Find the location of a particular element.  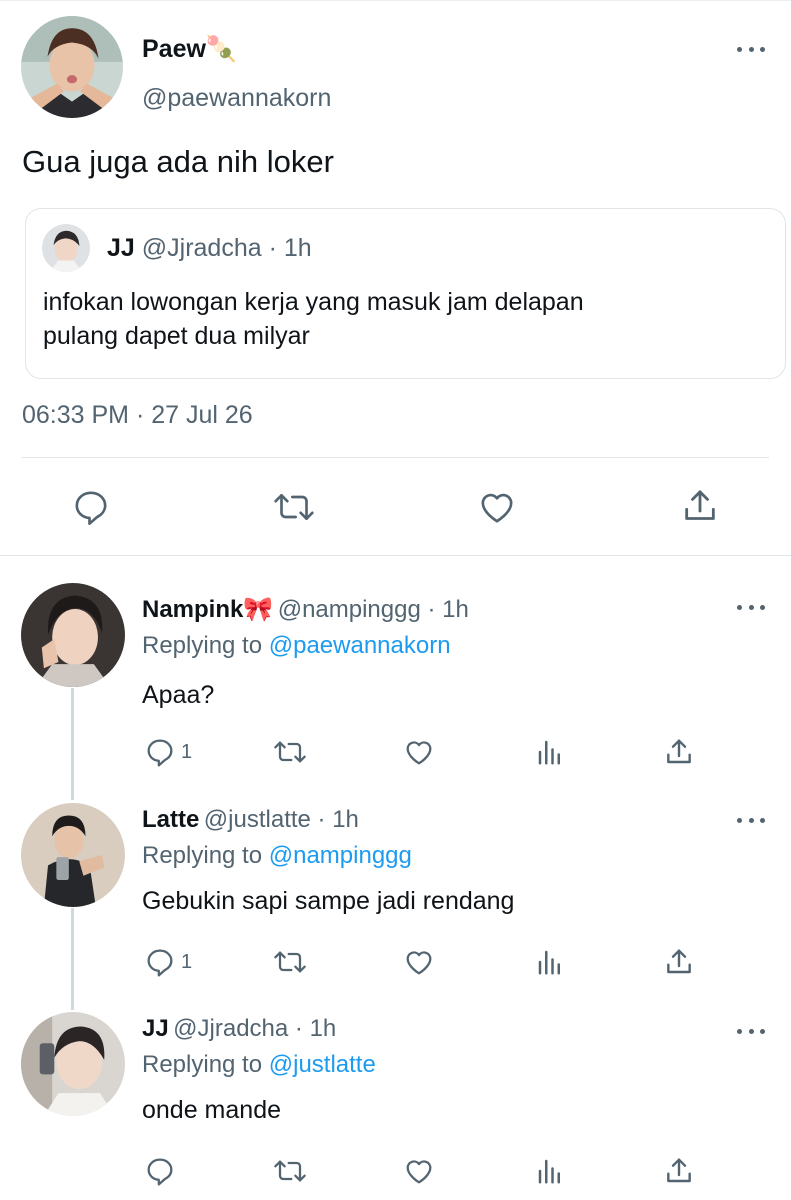

replying-mention: @paewannakorn is located at coordinates (360, 645).